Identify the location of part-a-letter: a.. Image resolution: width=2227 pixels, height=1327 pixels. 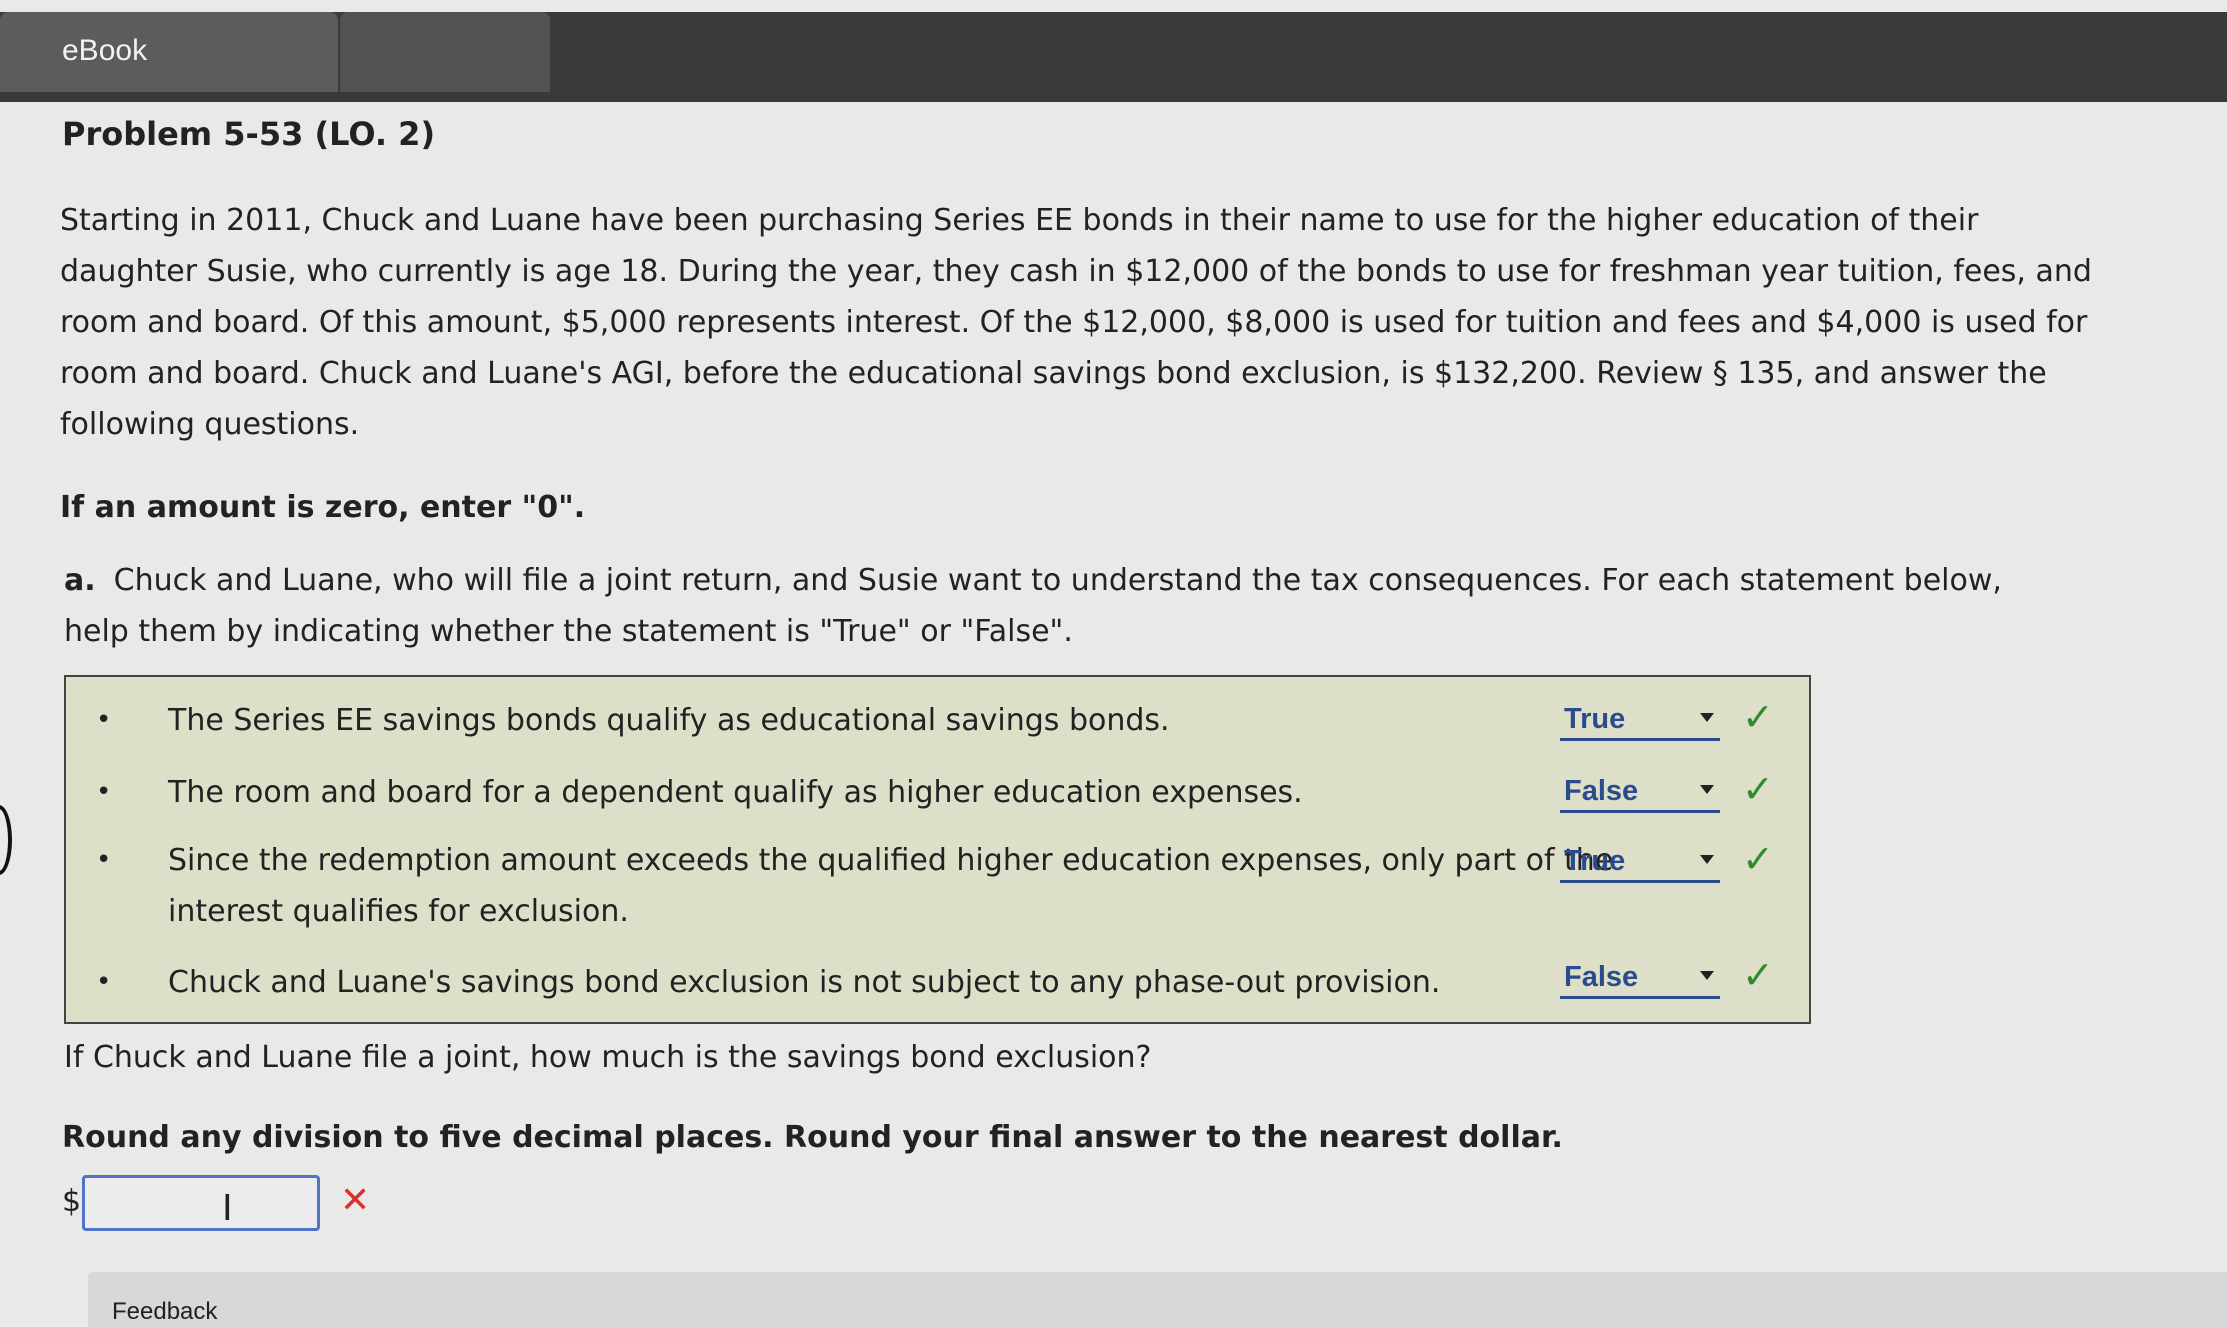
(80, 580).